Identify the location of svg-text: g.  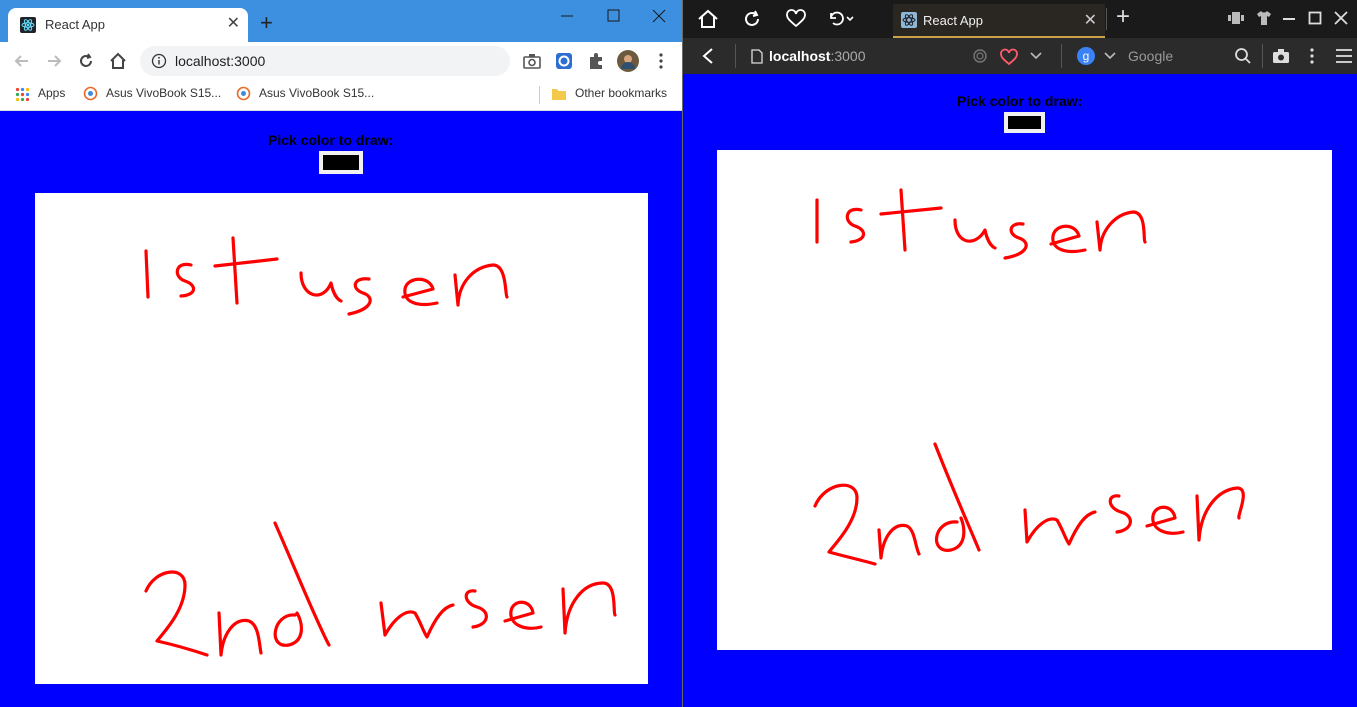
(1086, 56).